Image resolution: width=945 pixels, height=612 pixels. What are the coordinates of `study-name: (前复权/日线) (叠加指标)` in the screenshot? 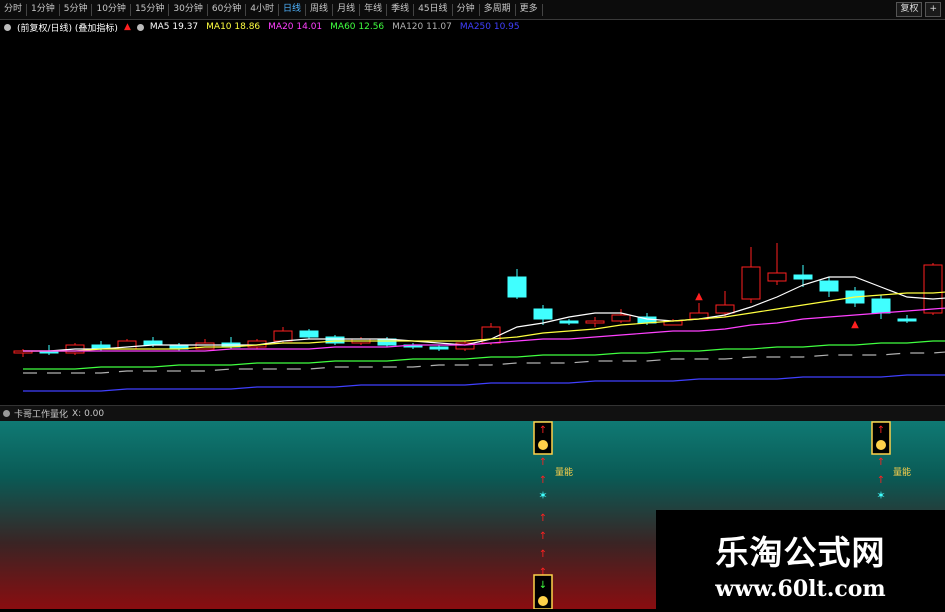 It's located at (67, 27).